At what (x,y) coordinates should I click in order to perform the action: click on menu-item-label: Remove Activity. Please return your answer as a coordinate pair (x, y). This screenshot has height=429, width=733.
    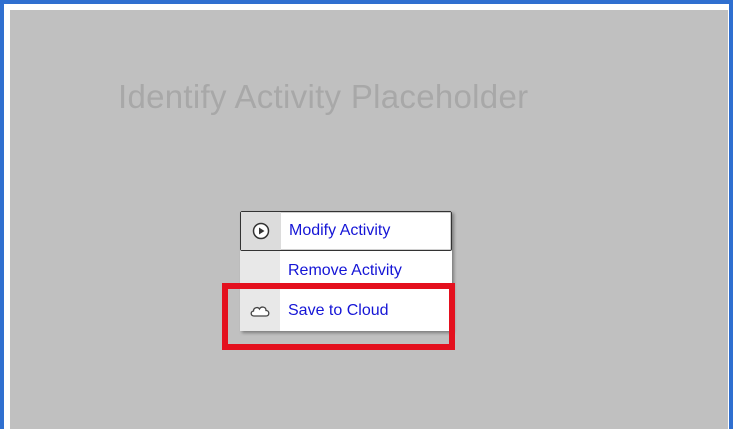
    Looking at the image, I should click on (345, 270).